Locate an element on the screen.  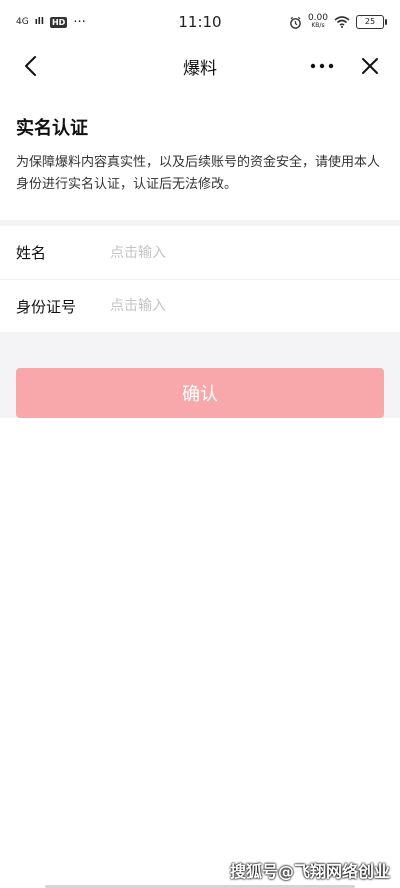
close-icon is located at coordinates (370, 66).